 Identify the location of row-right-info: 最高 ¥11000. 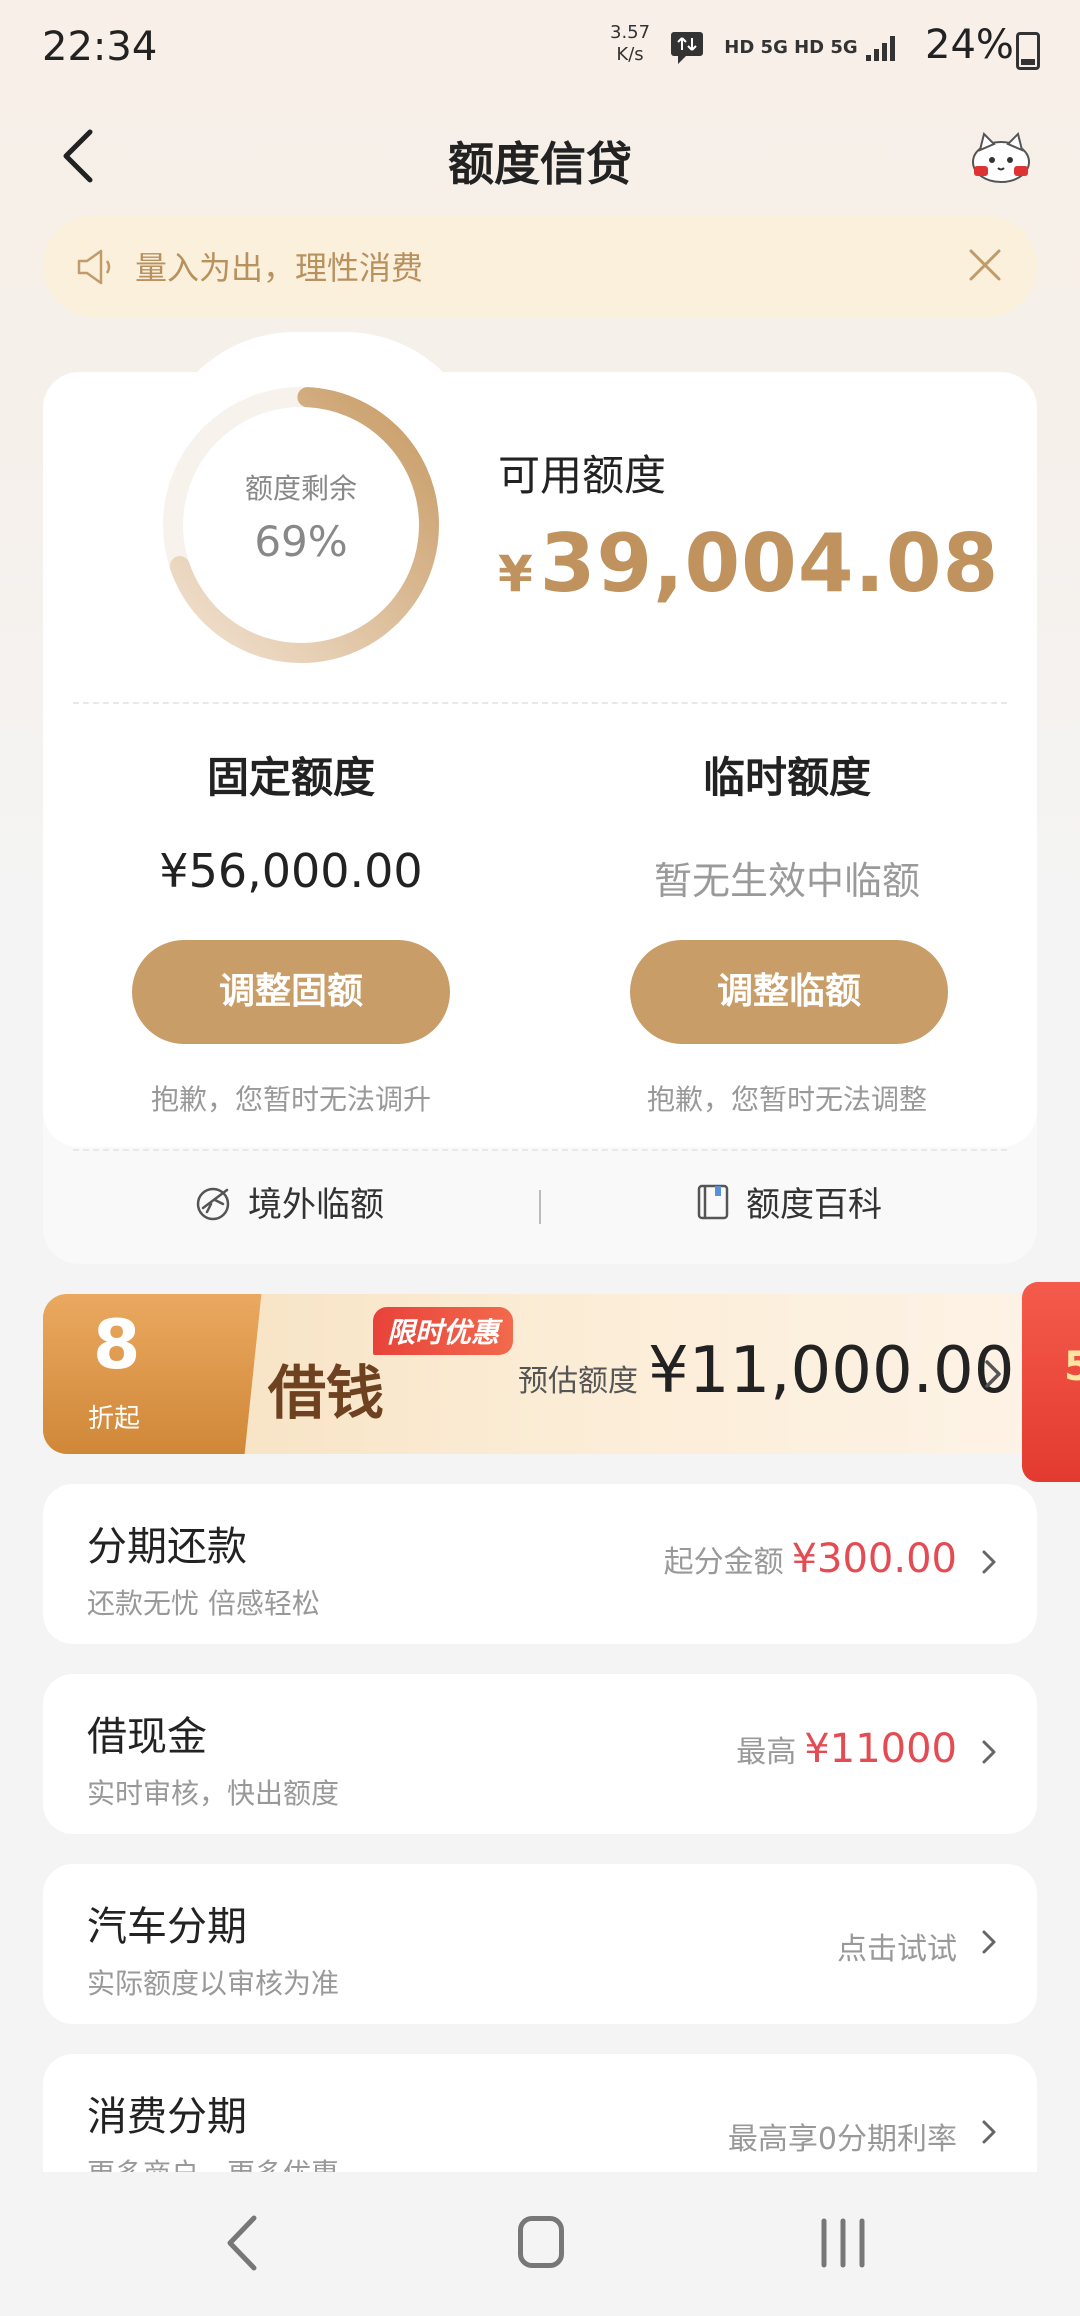
(846, 1749).